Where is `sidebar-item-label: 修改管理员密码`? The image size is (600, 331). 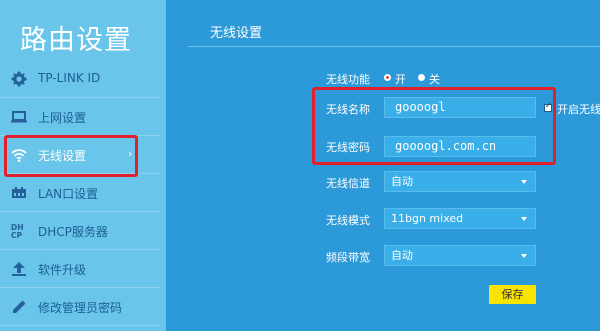 sidebar-item-label: 修改管理员密码 is located at coordinates (80, 308).